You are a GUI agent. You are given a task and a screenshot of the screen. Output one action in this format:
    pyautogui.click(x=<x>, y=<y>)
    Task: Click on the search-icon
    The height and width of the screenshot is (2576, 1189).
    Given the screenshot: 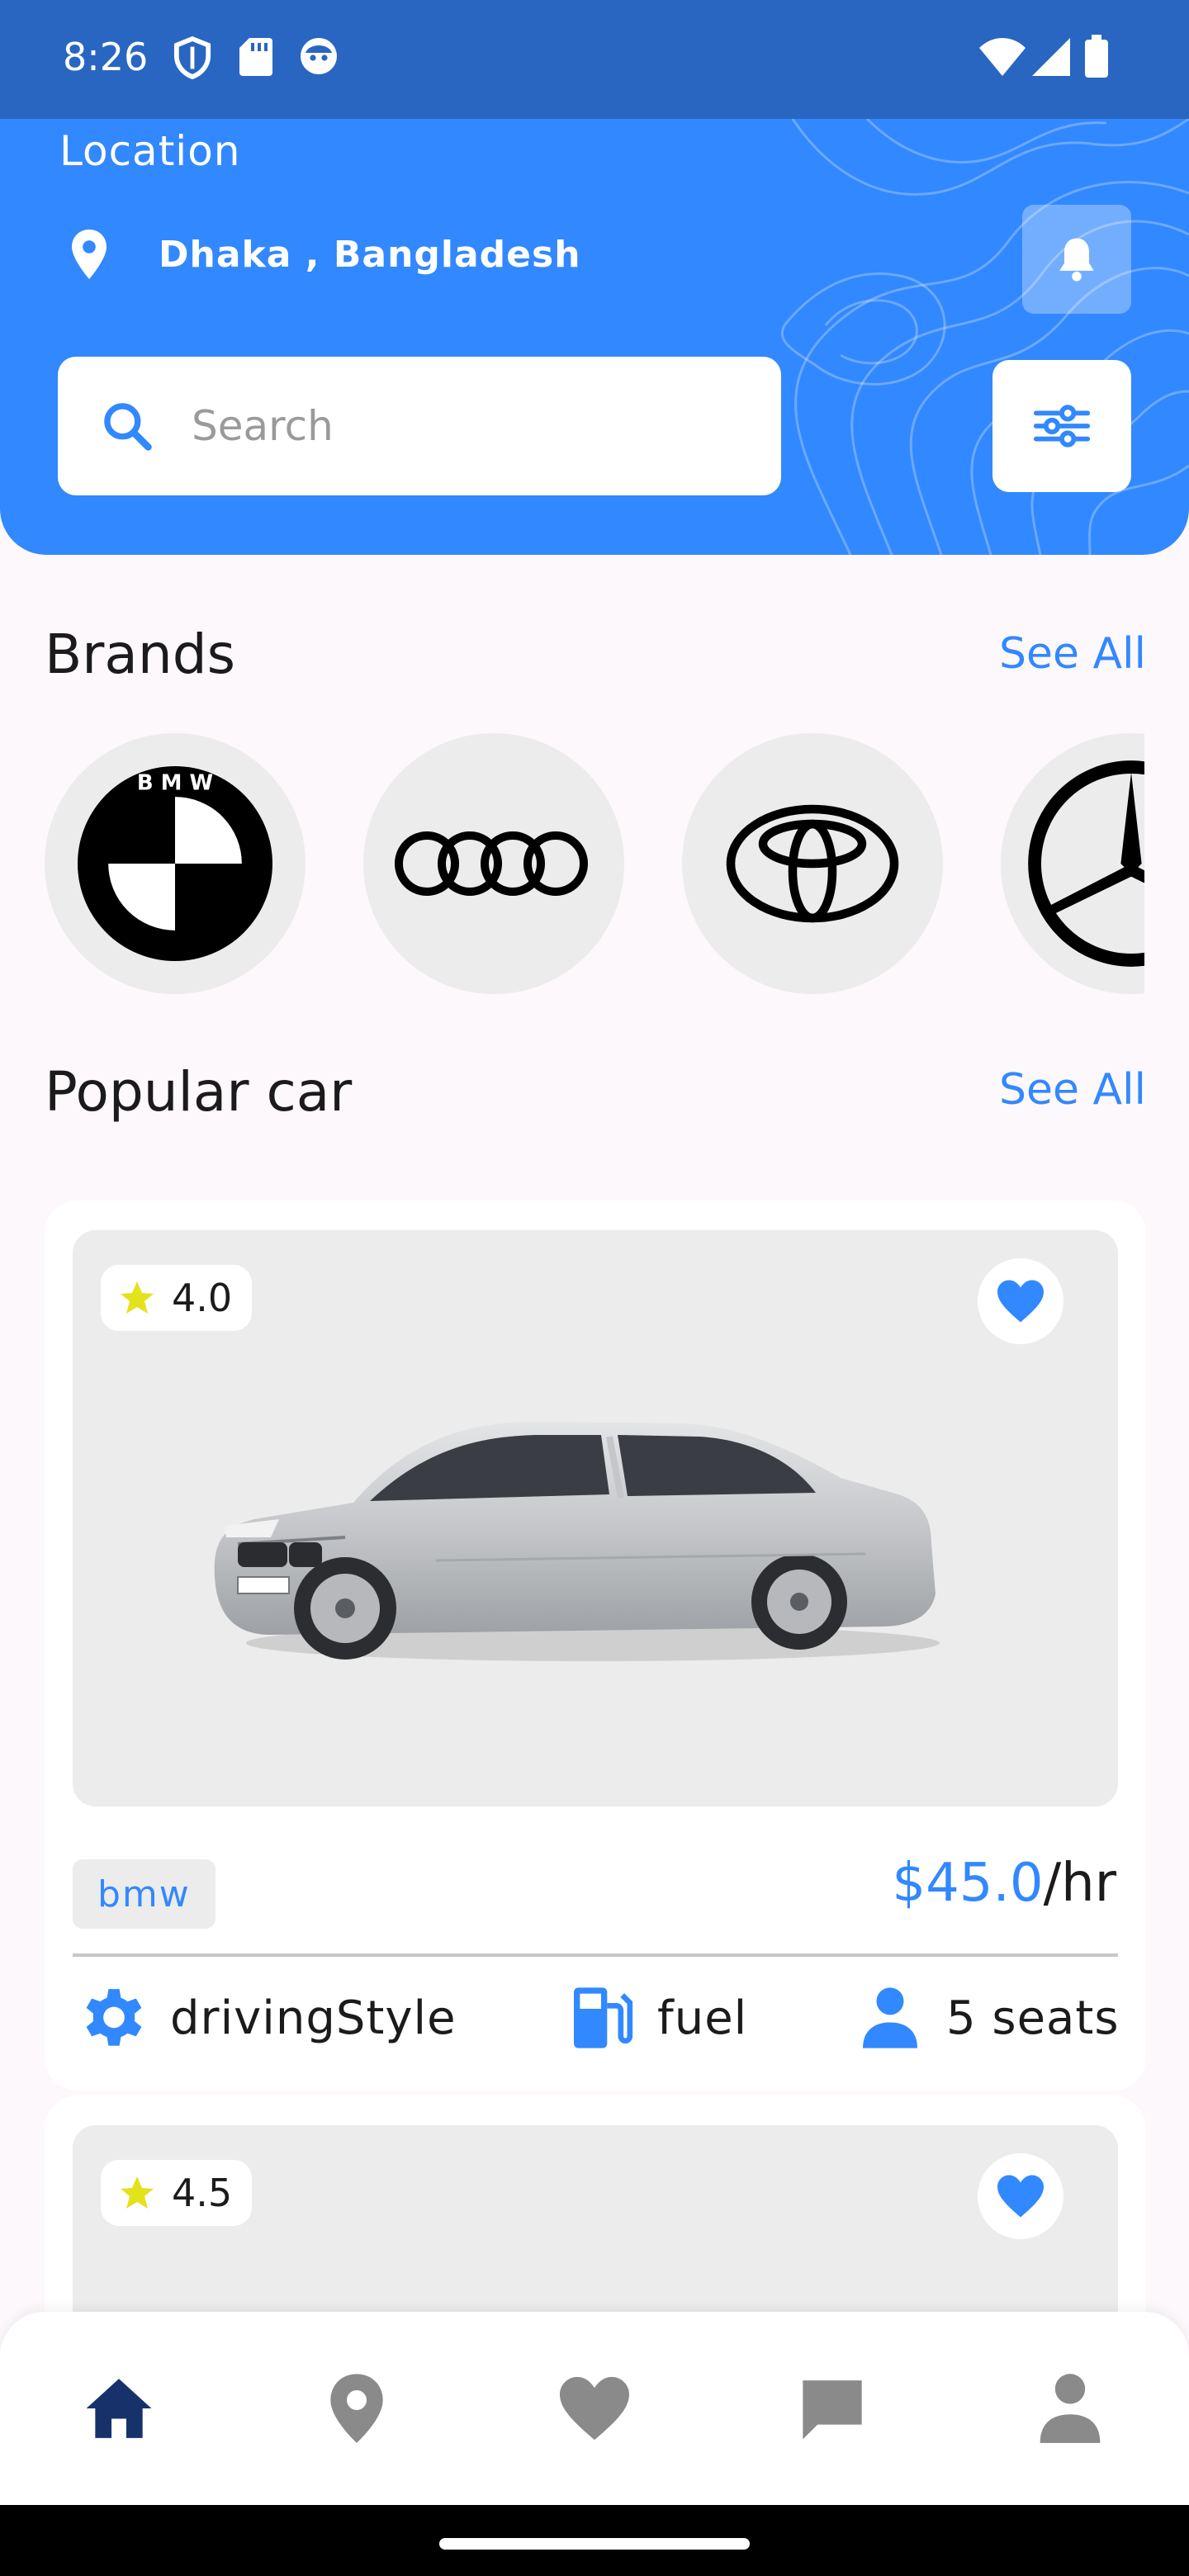 What is the action you would take?
    pyautogui.click(x=128, y=427)
    